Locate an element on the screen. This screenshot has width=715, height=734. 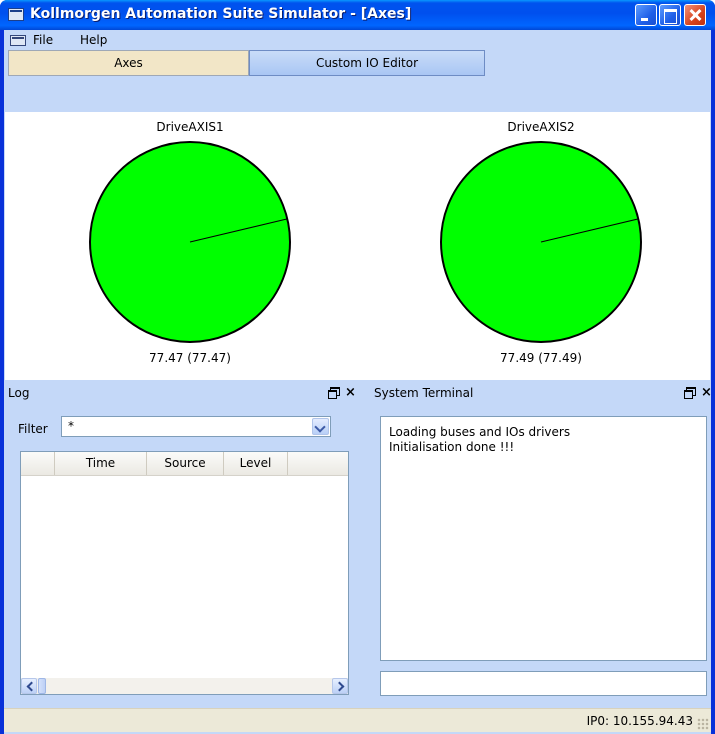
column-header-select is located at coordinates (38, 463).